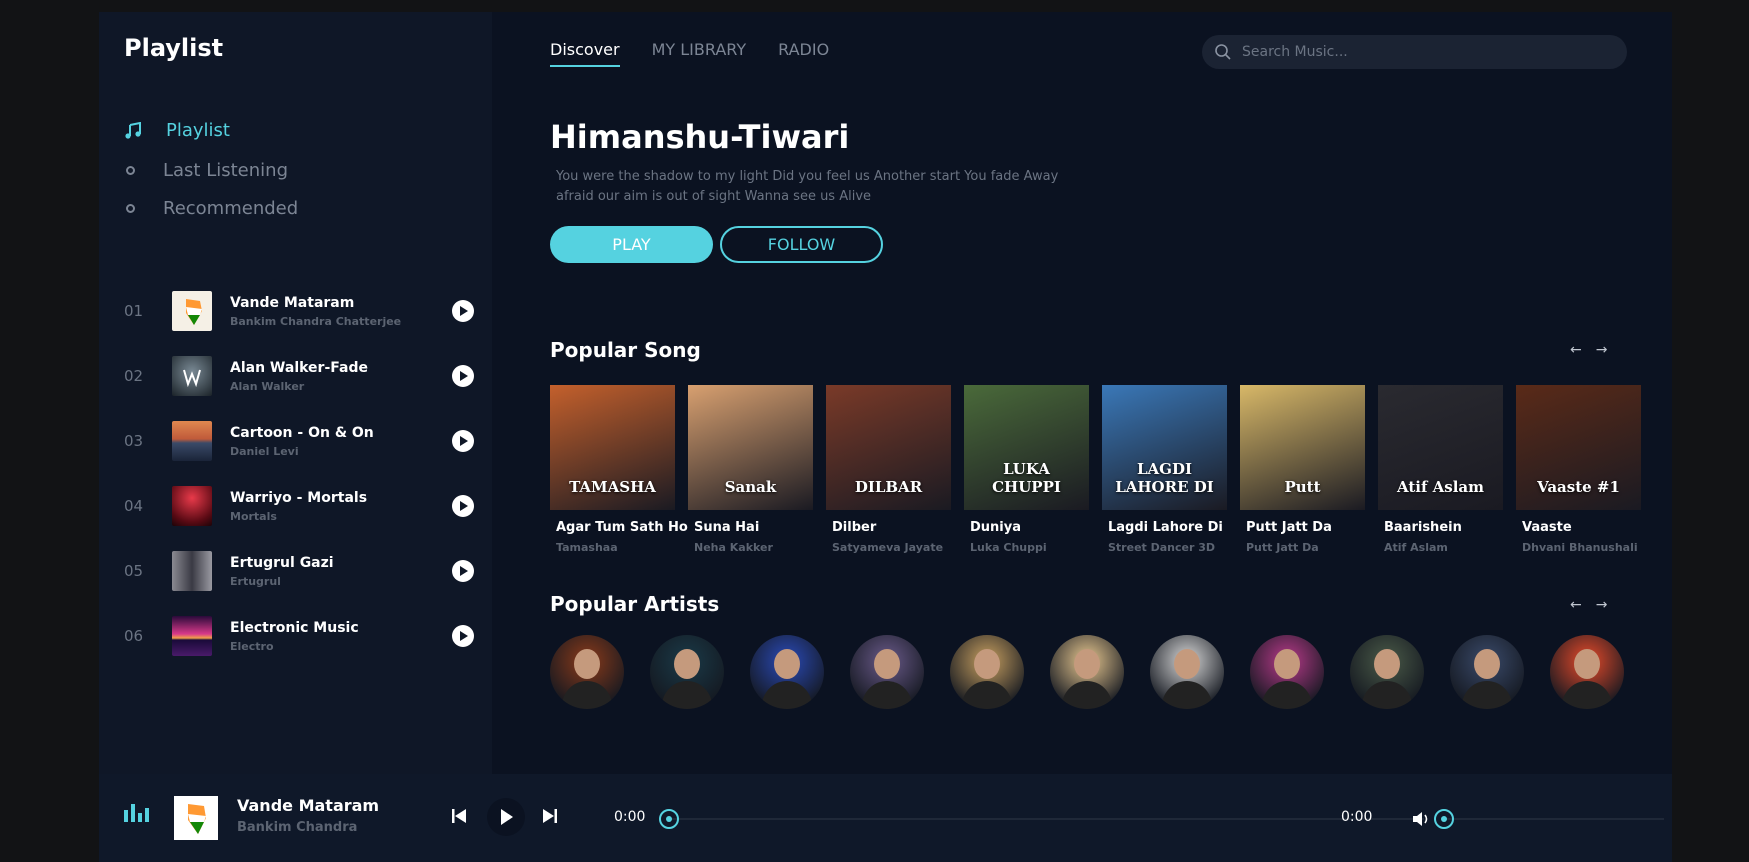 Image resolution: width=1749 pixels, height=862 pixels. What do you see at coordinates (1282, 547) in the screenshot?
I see `song-card-subtitle: Putt Jatt Da` at bounding box center [1282, 547].